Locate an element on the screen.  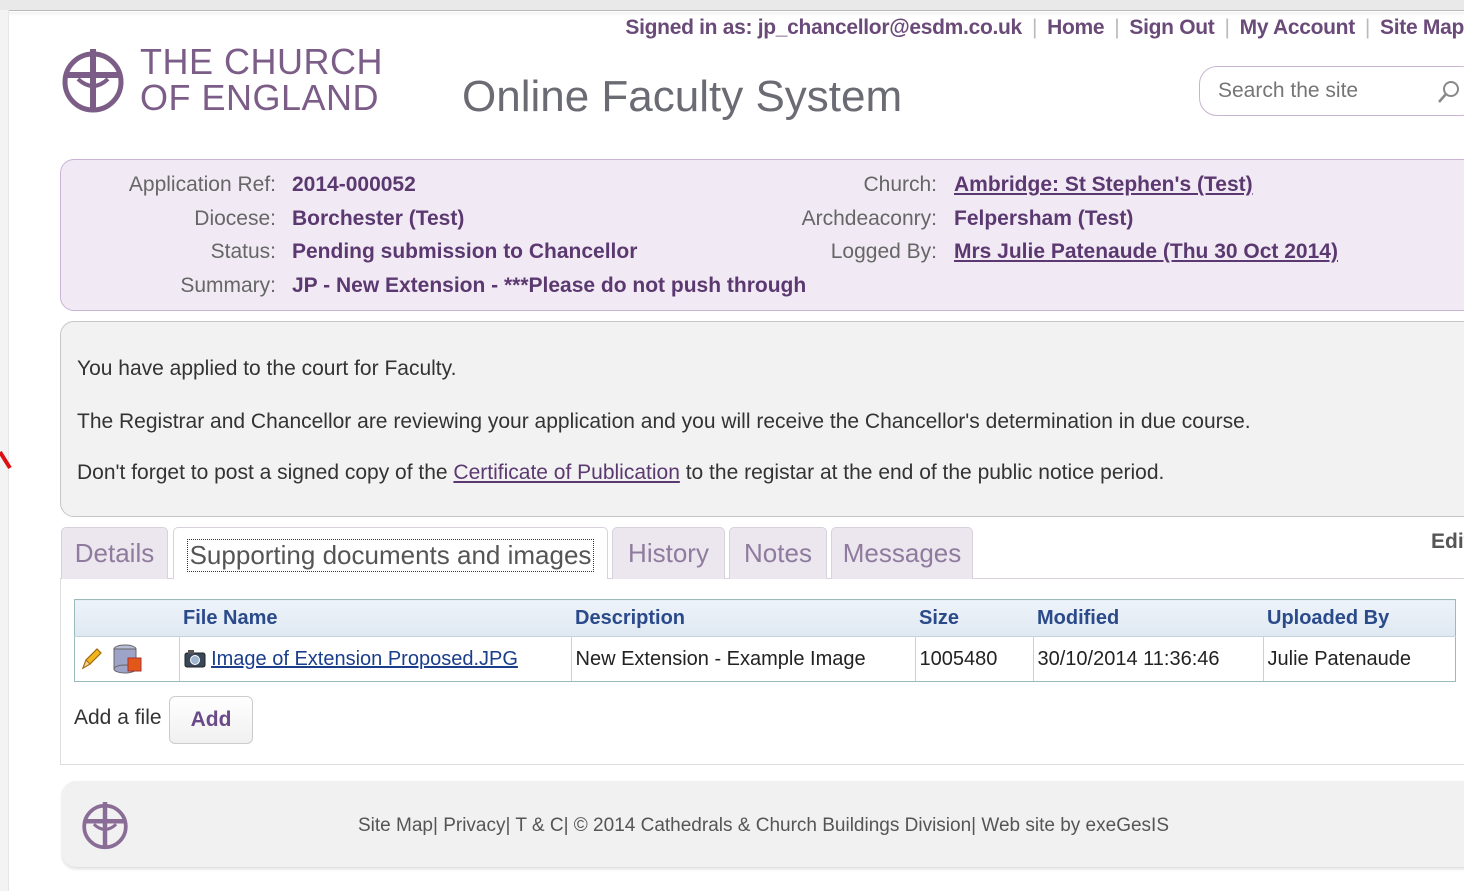
image-file-icon is located at coordinates (194, 659).